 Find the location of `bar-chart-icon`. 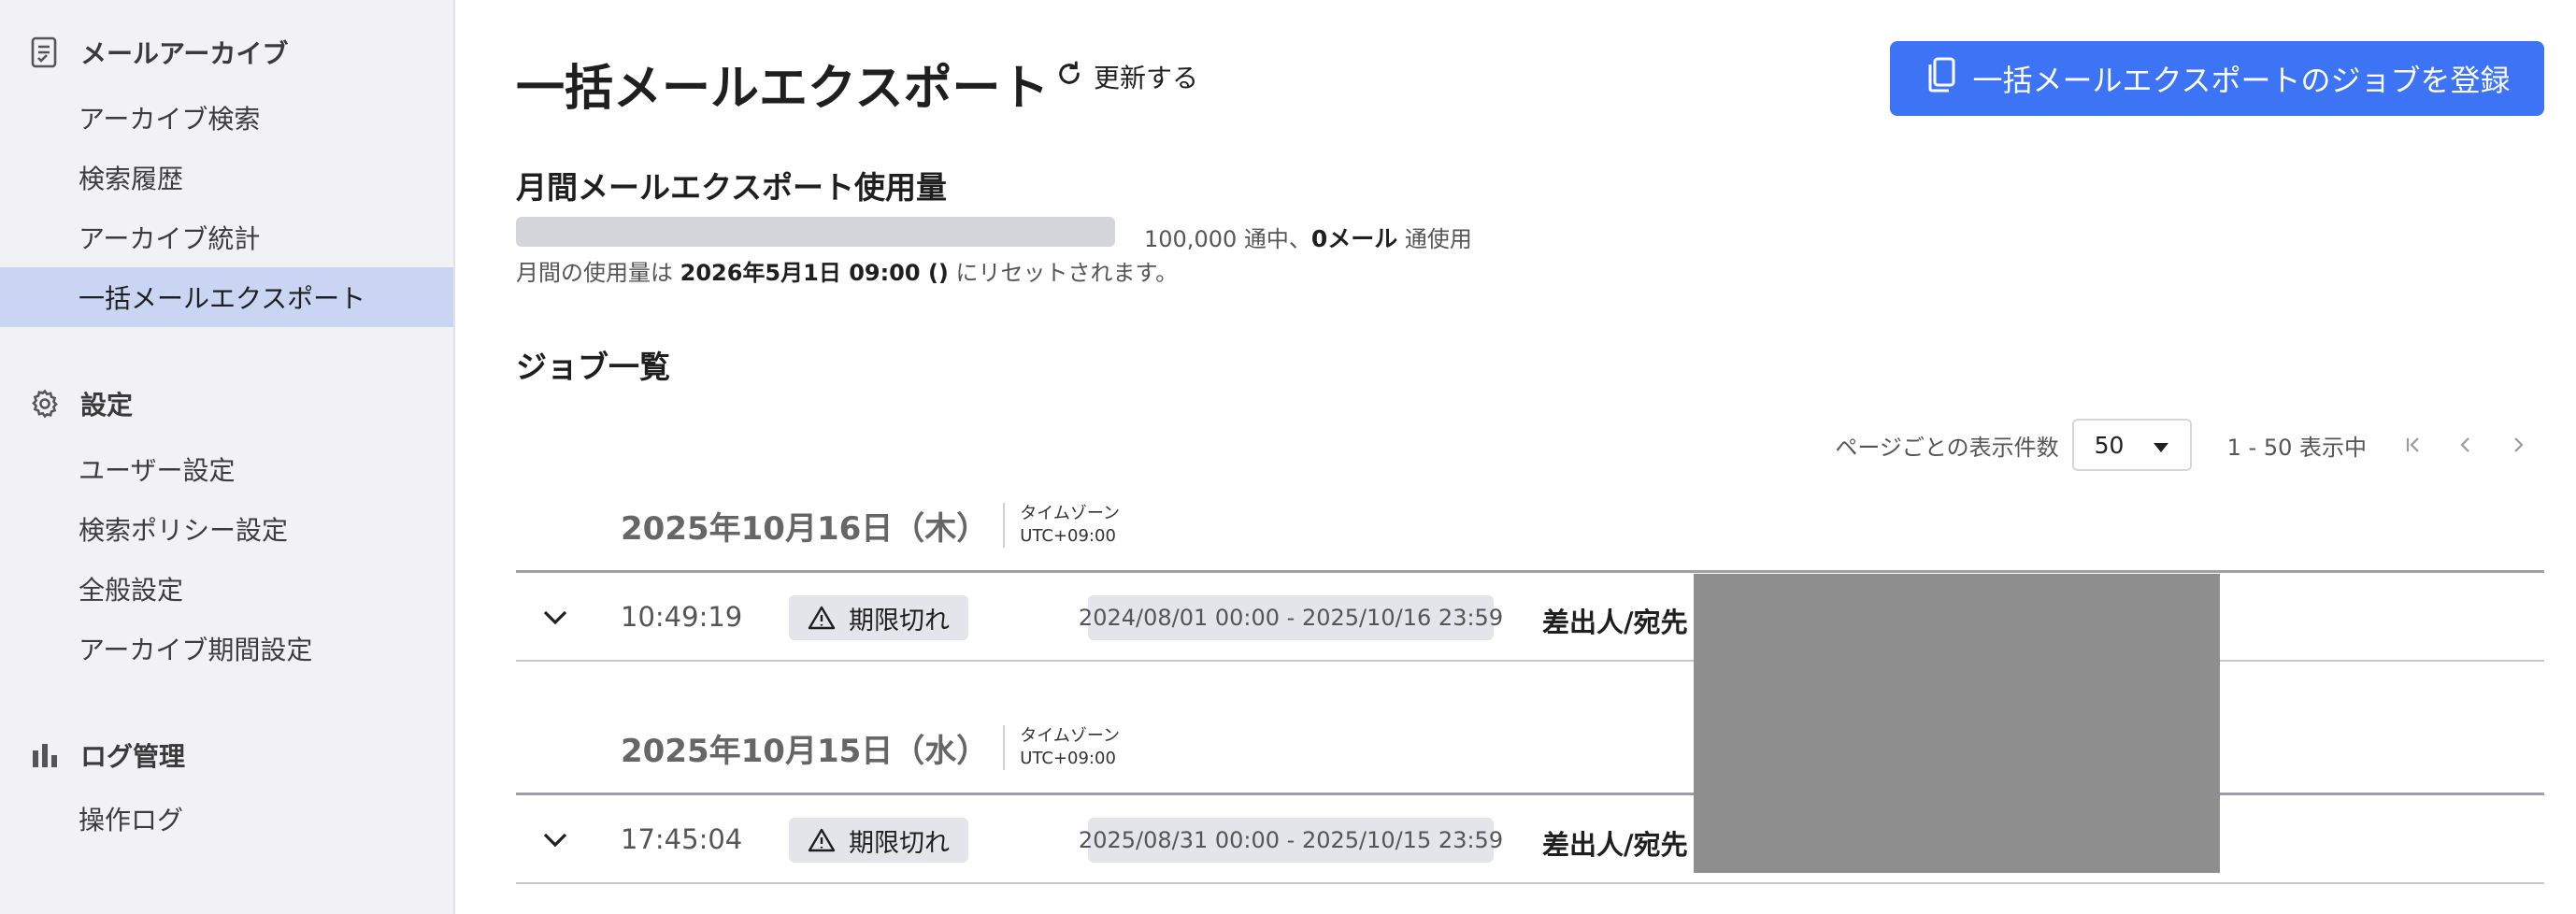

bar-chart-icon is located at coordinates (45, 755).